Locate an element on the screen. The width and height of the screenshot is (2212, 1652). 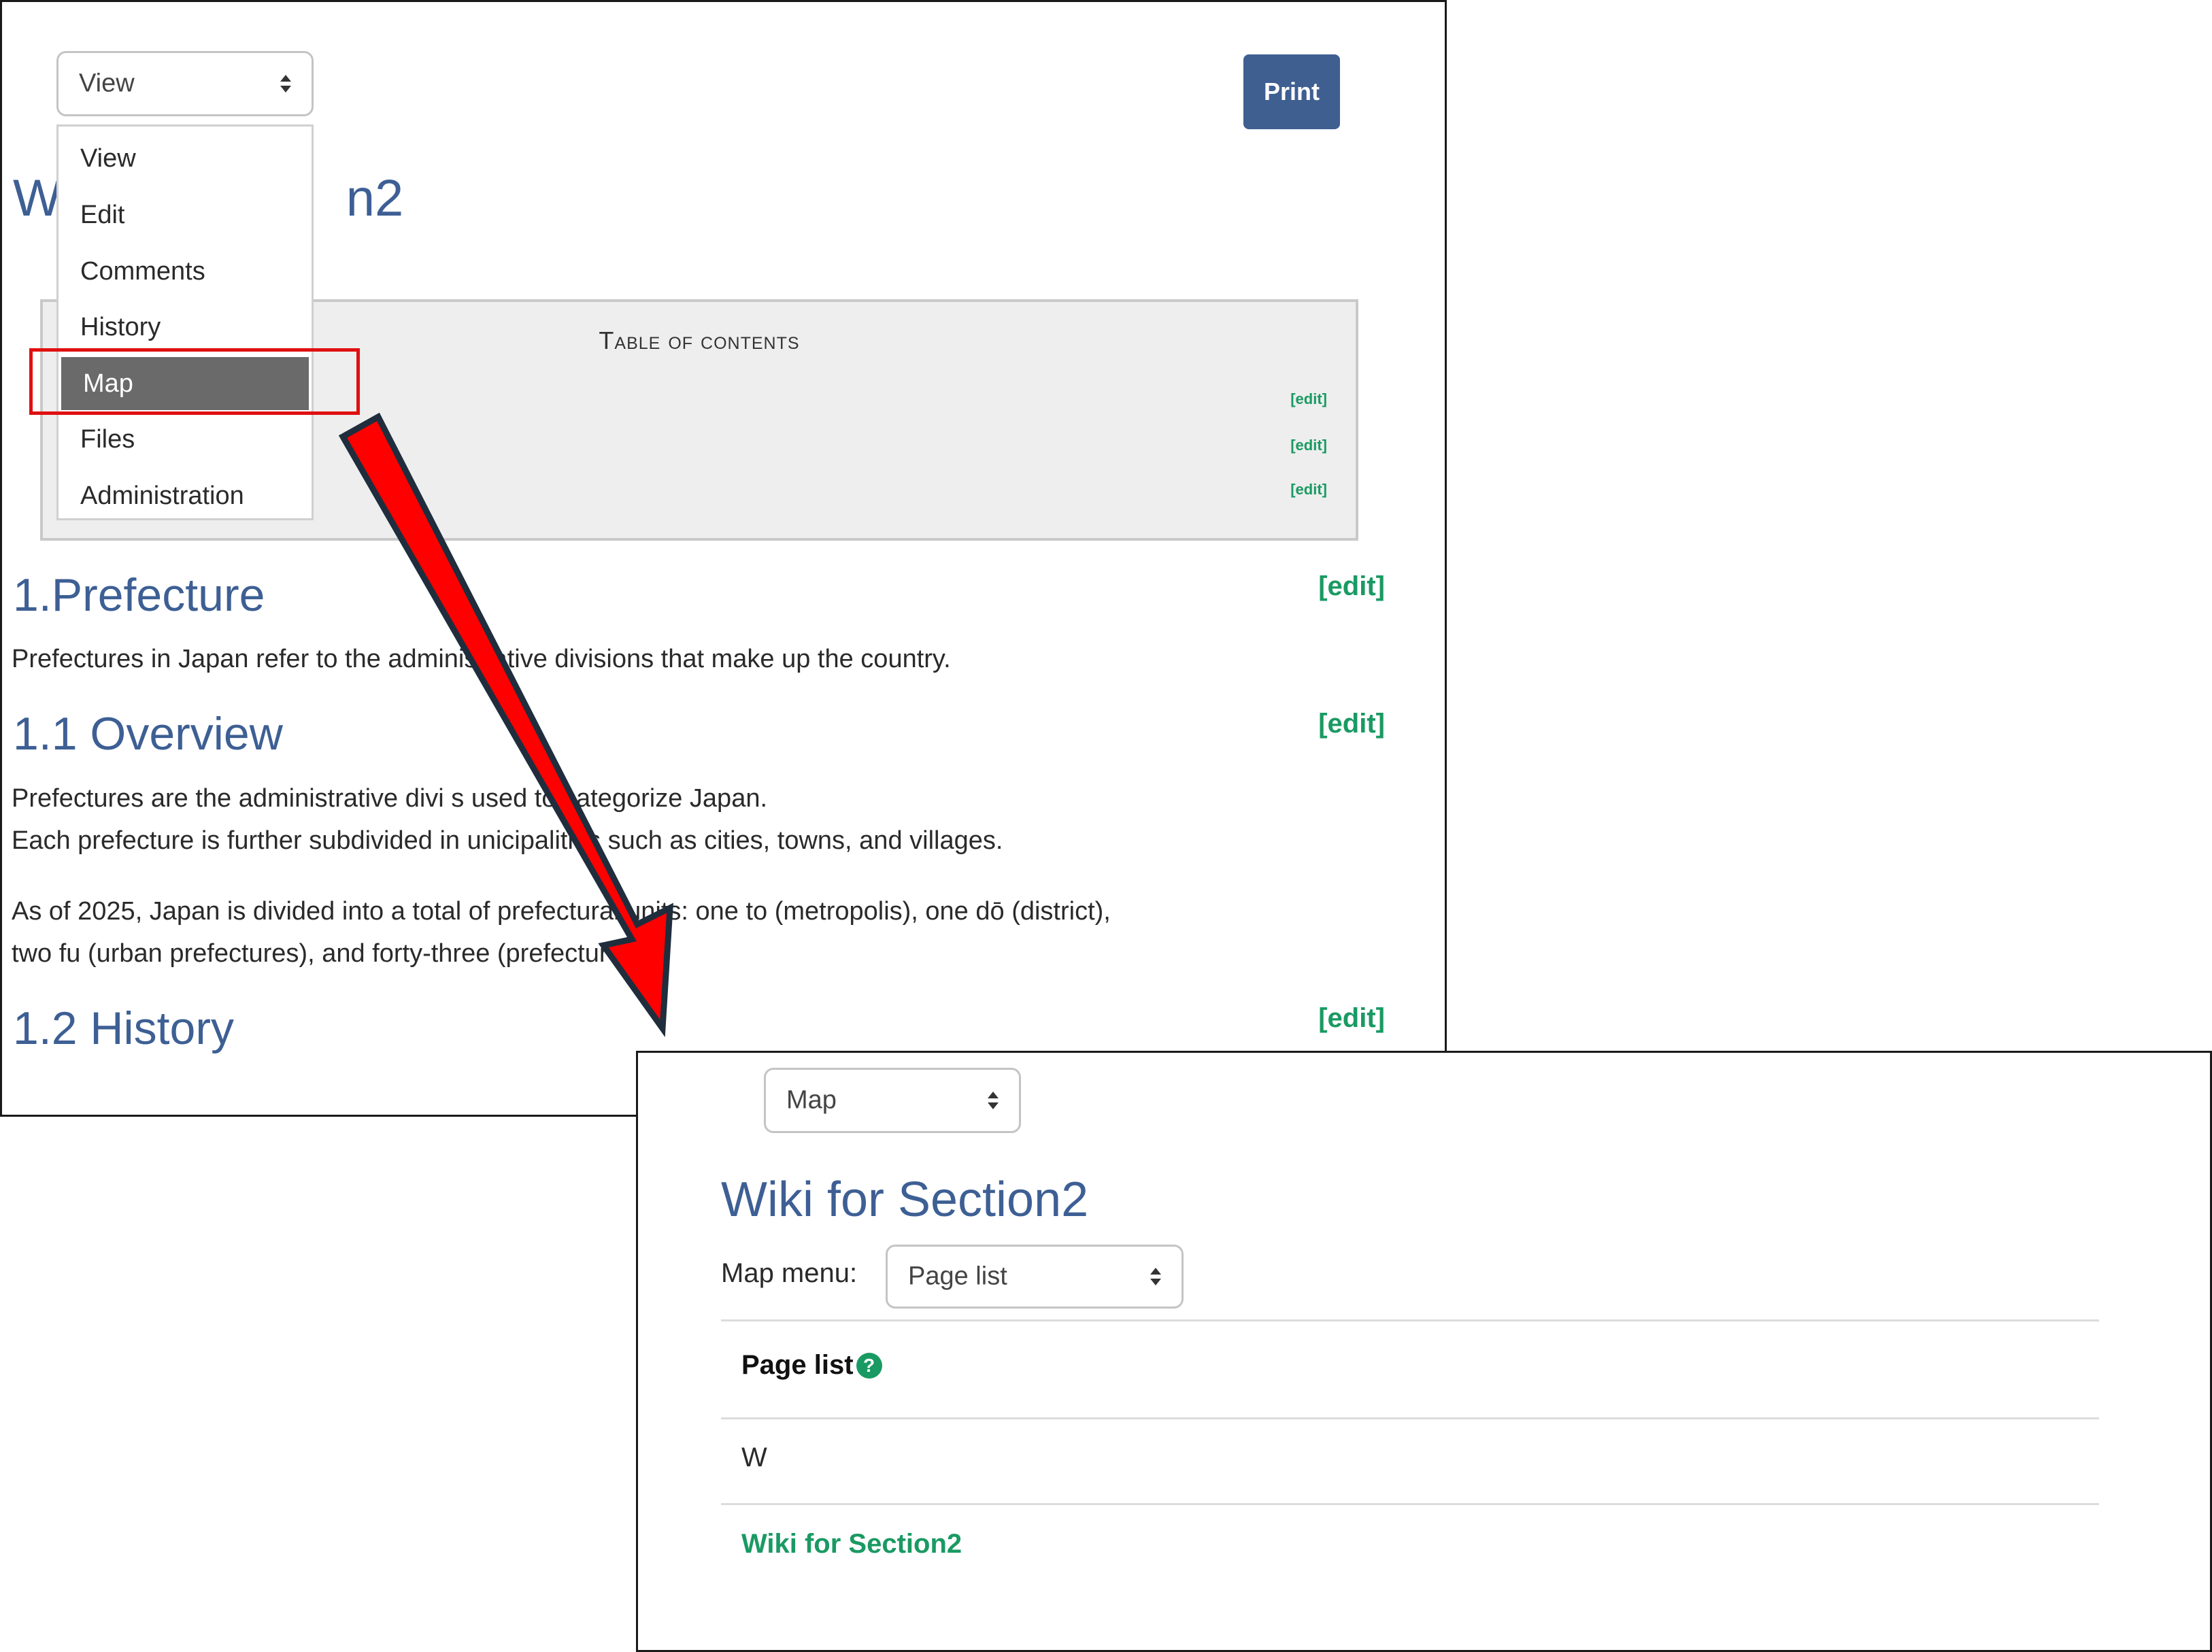
dropdown-option-history: History is located at coordinates (185, 328).